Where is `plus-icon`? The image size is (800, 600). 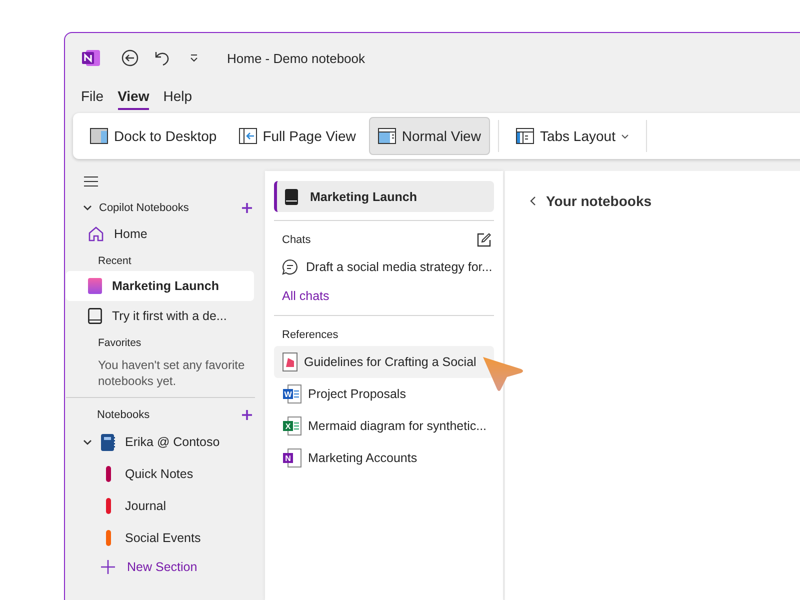 plus-icon is located at coordinates (108, 567).